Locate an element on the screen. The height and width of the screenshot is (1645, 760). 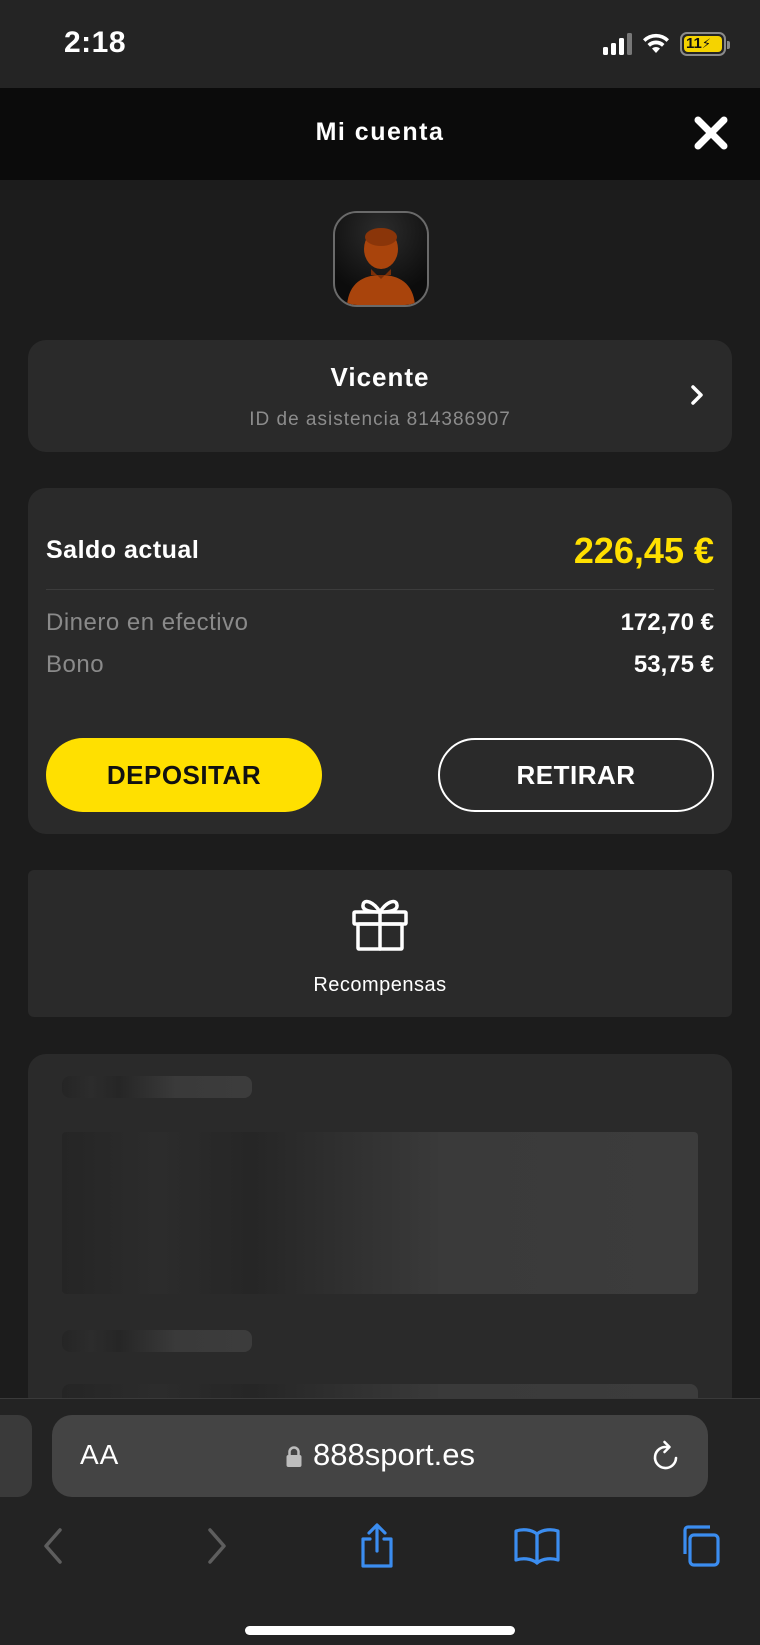
current-balance-label: Saldo actual is located at coordinates (123, 550).